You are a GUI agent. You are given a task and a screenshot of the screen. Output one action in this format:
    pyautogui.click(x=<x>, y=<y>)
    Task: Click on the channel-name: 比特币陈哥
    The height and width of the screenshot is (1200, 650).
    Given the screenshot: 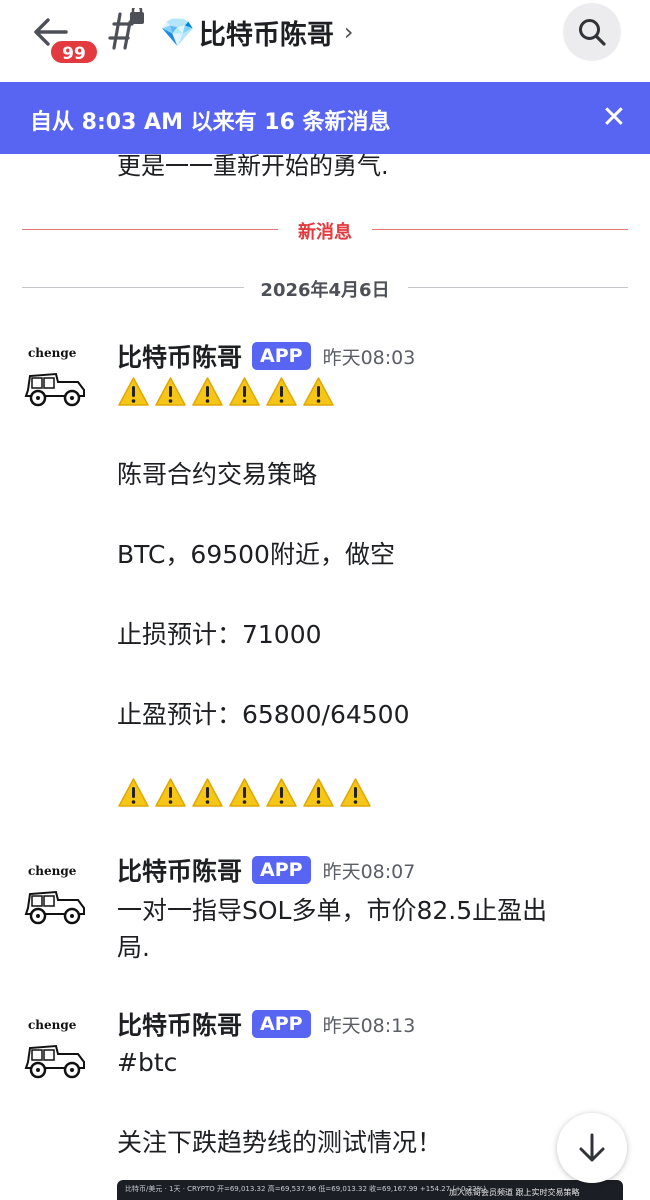 What is the action you would take?
    pyautogui.click(x=266, y=35)
    